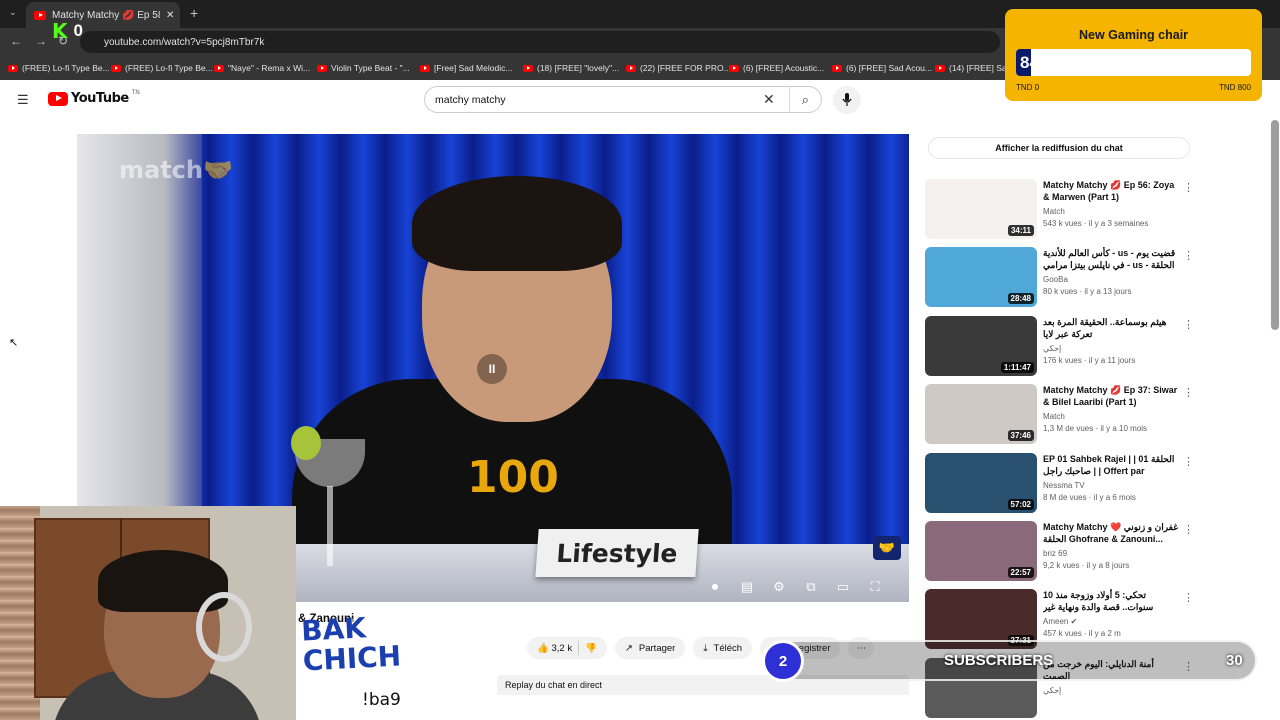  Describe the element at coordinates (23, 100) in the screenshot. I see `hamburger-menu-icon: ☰` at that location.